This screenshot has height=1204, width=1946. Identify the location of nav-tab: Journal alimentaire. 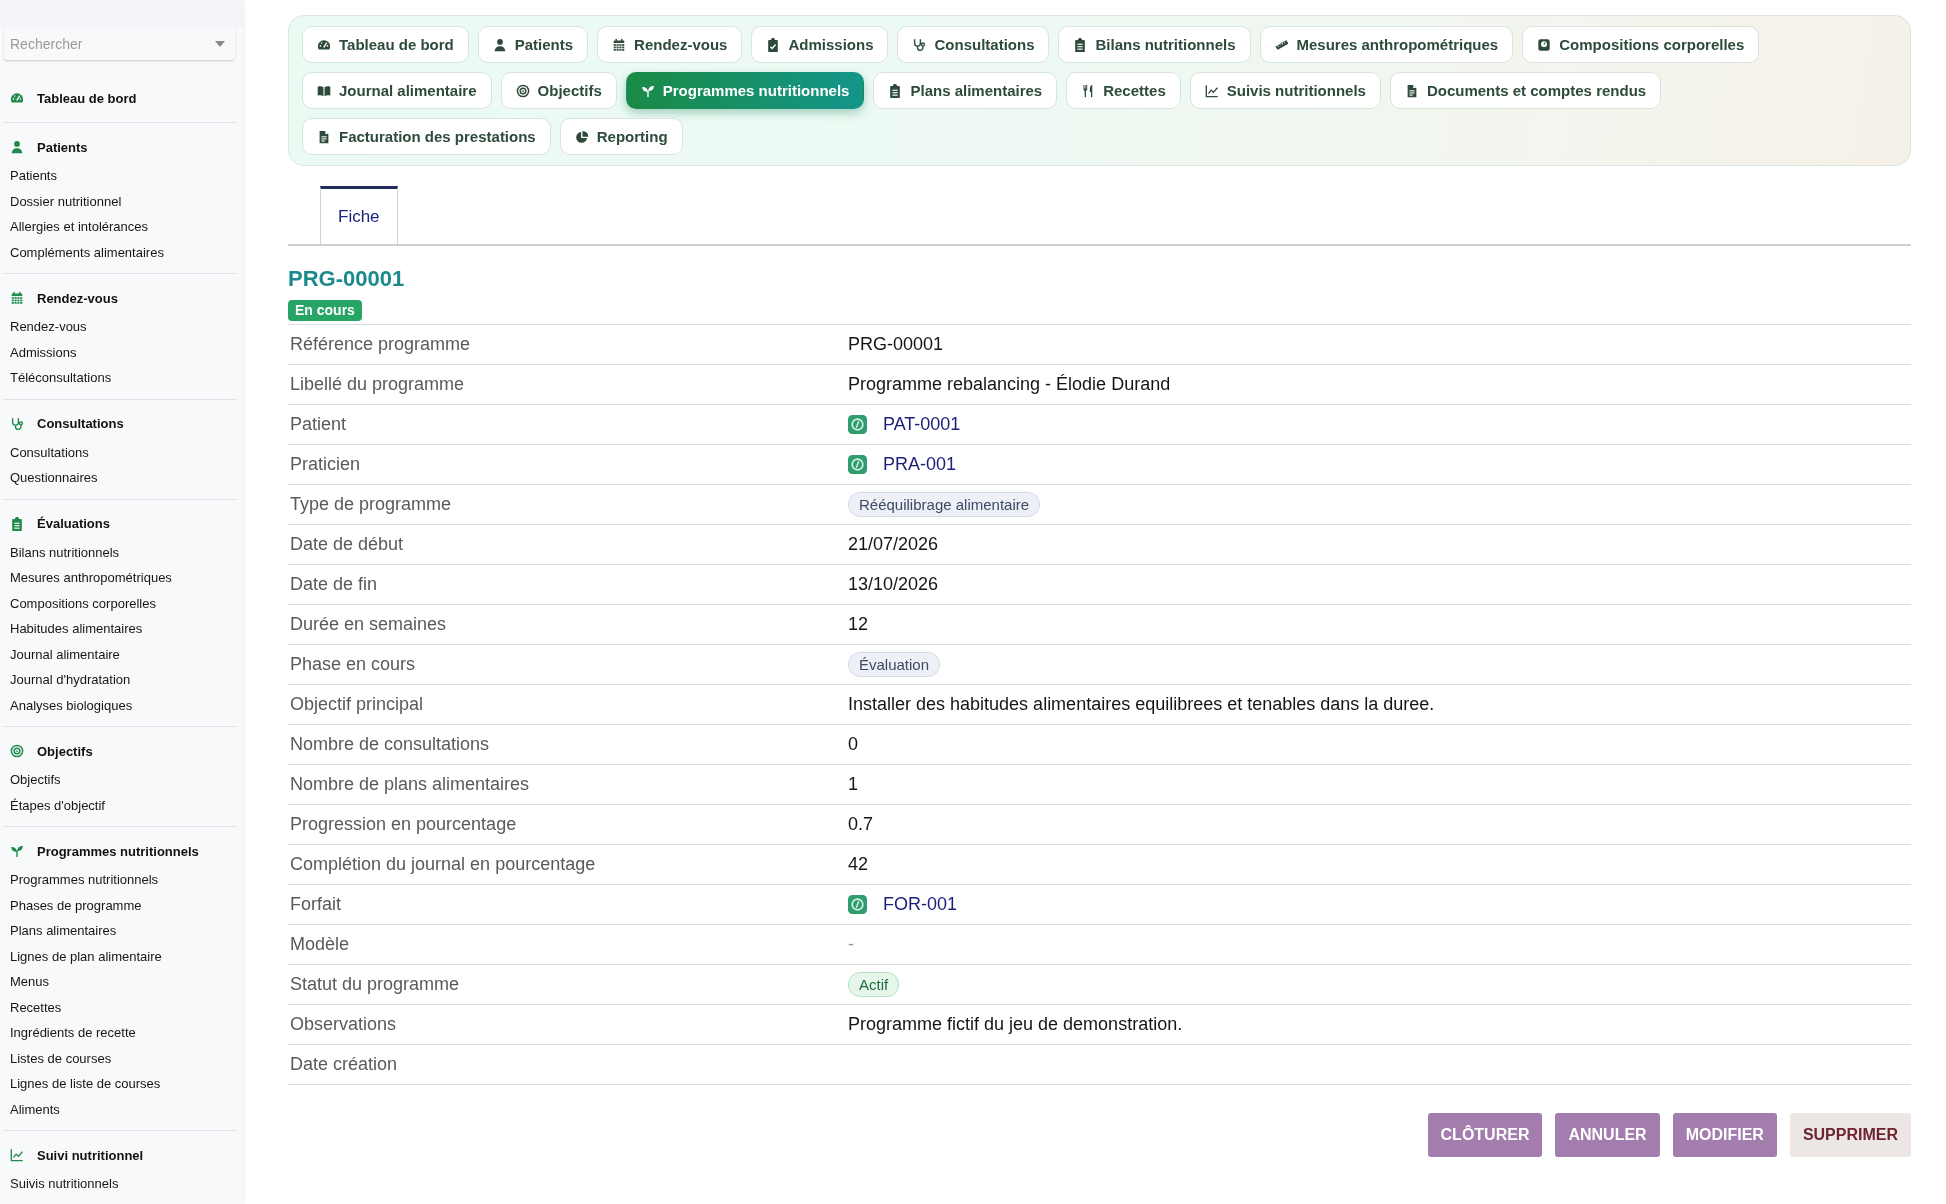
(397, 90).